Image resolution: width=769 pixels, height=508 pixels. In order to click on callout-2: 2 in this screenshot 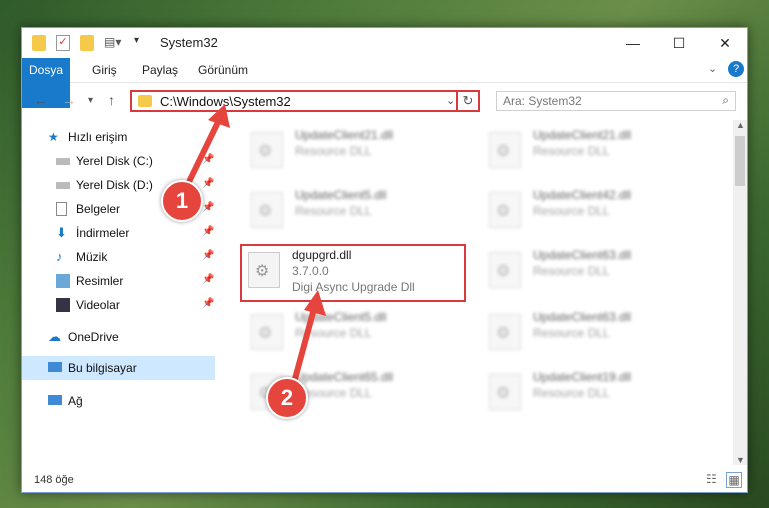, I will do `click(287, 398)`.